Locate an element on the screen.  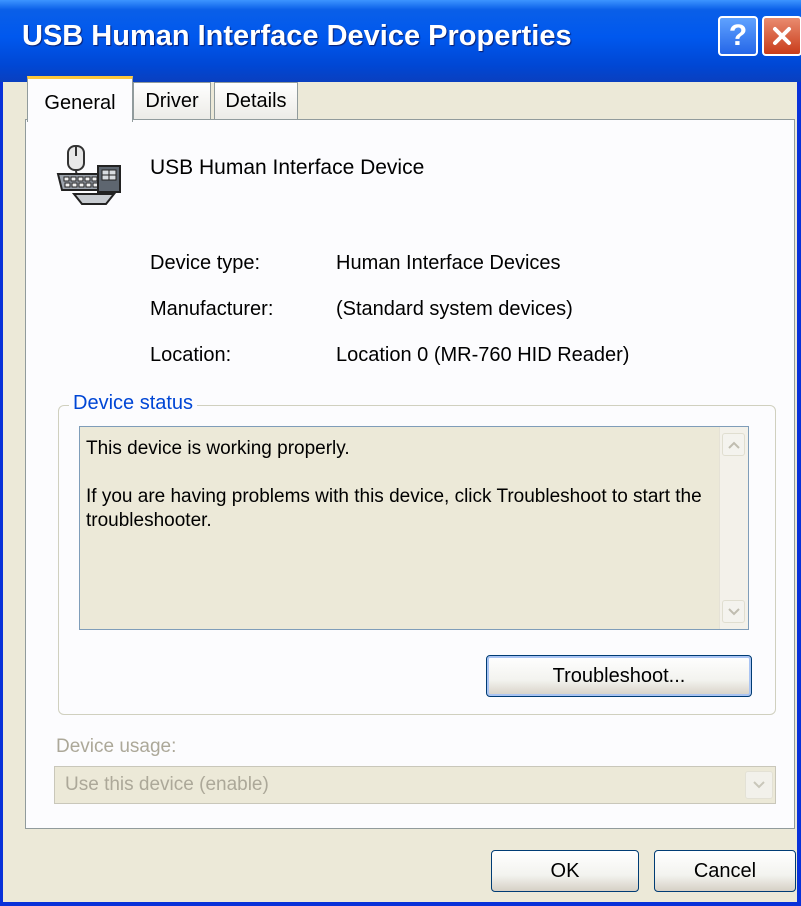
scroll-down-button is located at coordinates (733, 611).